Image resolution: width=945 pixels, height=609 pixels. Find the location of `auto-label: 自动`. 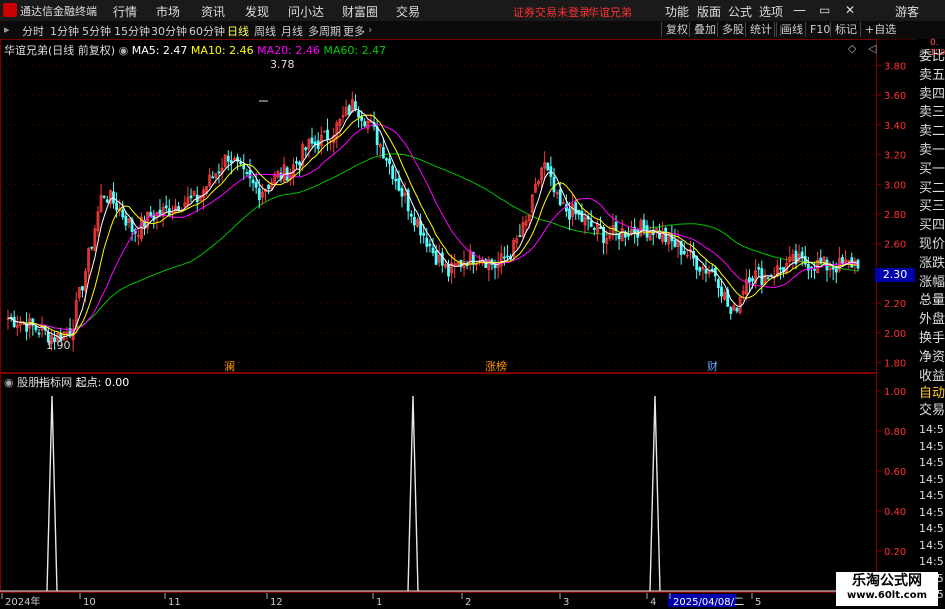

auto-label: 自动 is located at coordinates (932, 393).